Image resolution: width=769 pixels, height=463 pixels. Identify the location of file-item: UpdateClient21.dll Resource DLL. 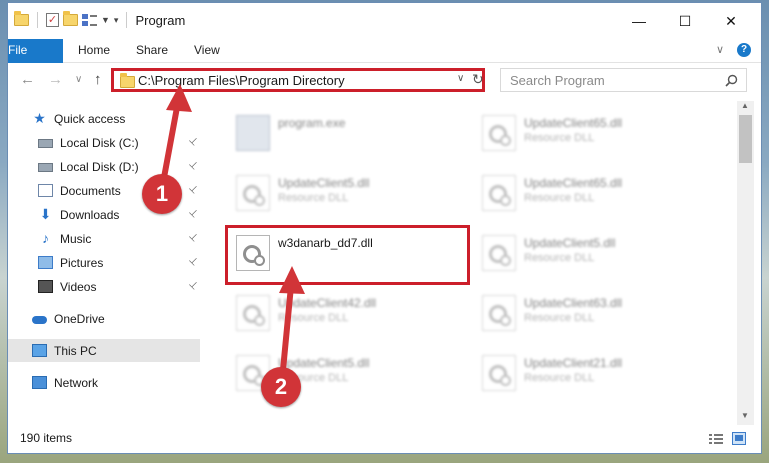
(552, 376).